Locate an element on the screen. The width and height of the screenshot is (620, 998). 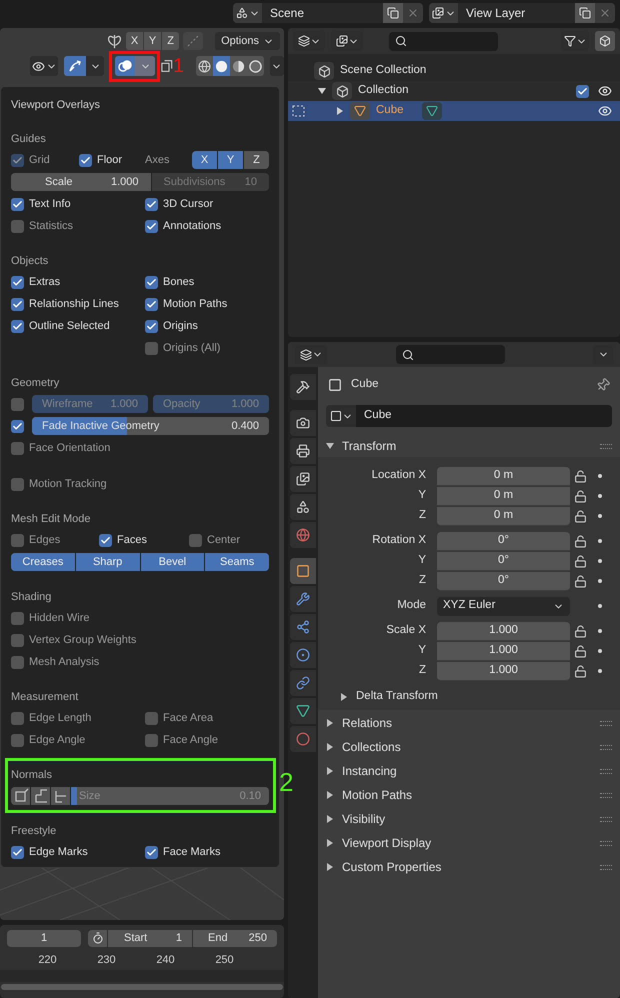
panel-header: Collections is located at coordinates (469, 747).